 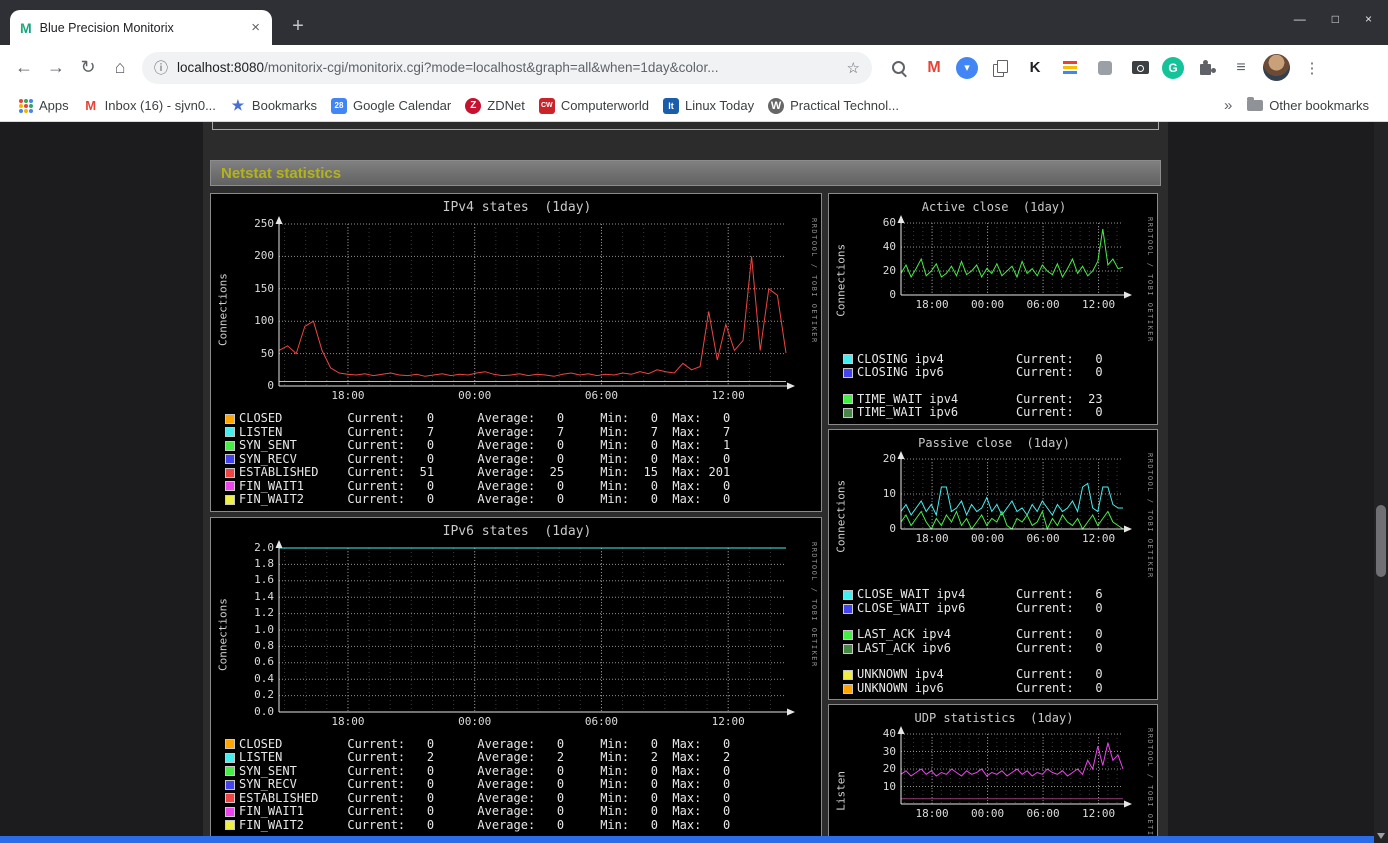 I want to click on k-badge-icon: K, so click(x=1035, y=68).